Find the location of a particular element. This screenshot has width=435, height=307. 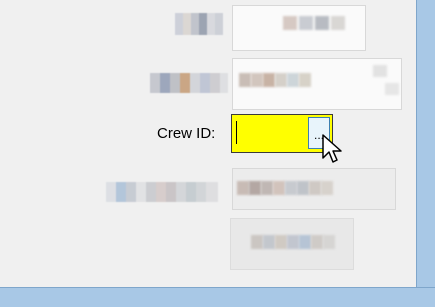

window-frame-bottom is located at coordinates (217, 297).